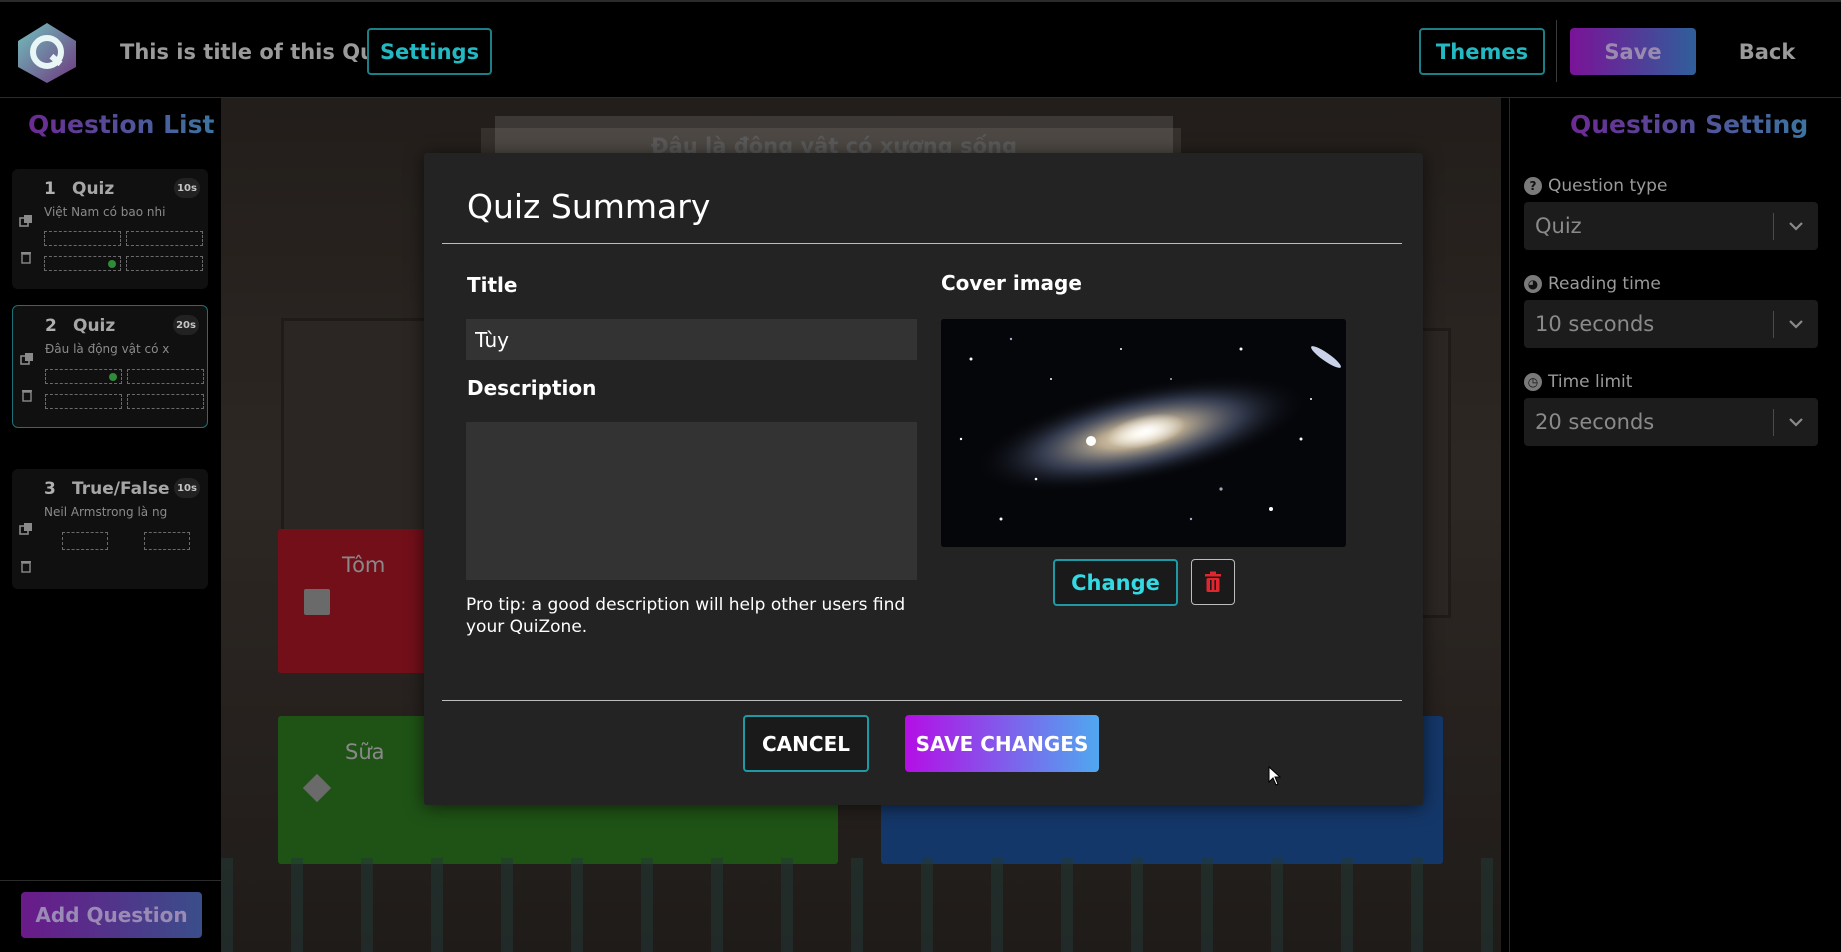 Image resolution: width=1841 pixels, height=952 pixels. I want to click on change-cover-button: Change, so click(1115, 582).